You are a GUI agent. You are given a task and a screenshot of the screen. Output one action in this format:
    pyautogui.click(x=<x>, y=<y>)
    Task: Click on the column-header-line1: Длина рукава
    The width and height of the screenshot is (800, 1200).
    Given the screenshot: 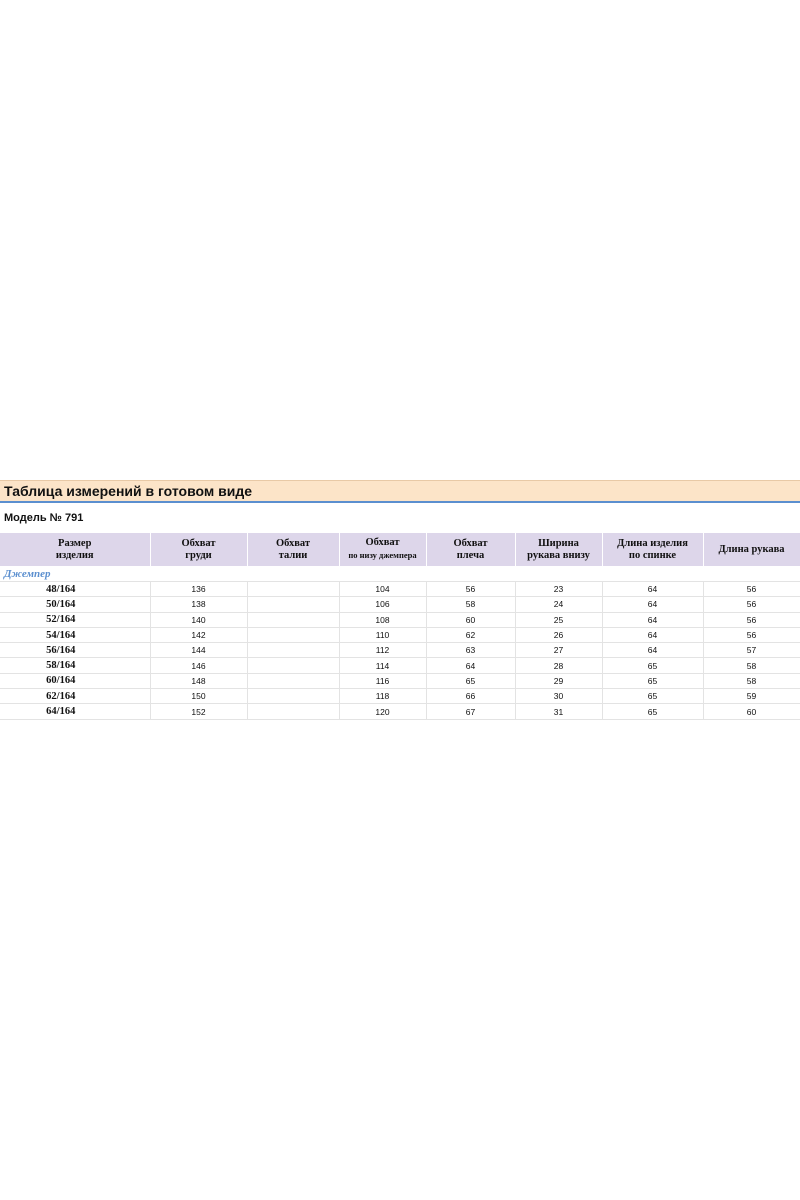 What is the action you would take?
    pyautogui.click(x=751, y=549)
    